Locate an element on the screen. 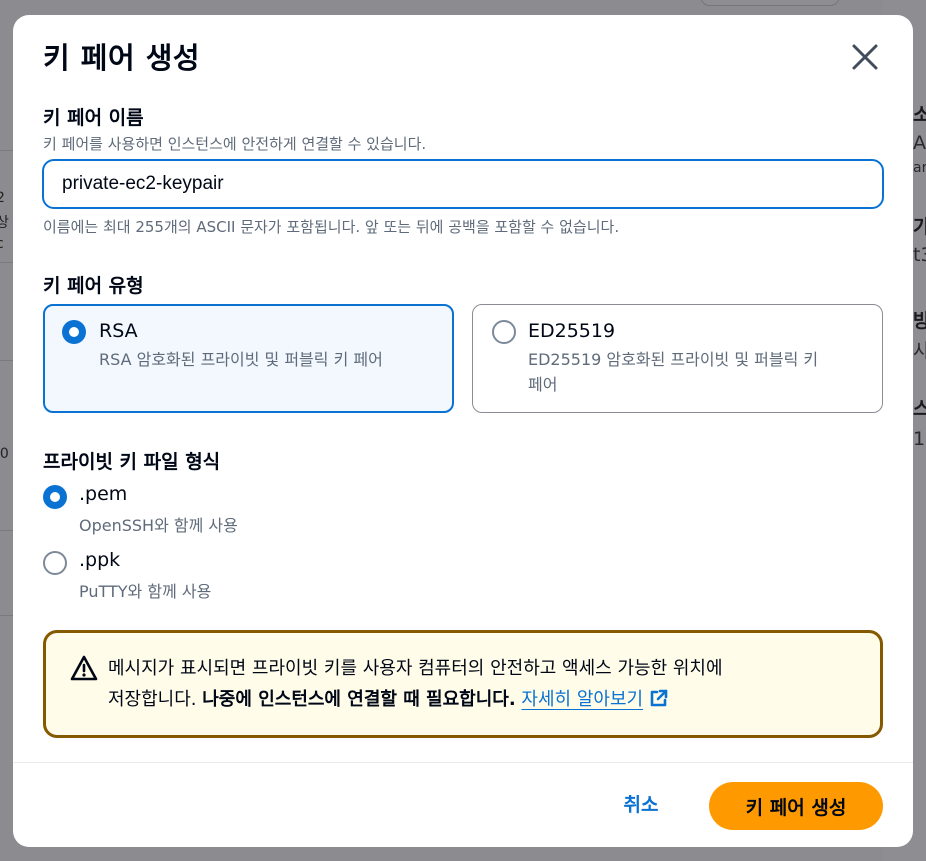 Image resolution: width=926 pixels, height=861 pixels. ed25519-title: ED25519 is located at coordinates (572, 331).